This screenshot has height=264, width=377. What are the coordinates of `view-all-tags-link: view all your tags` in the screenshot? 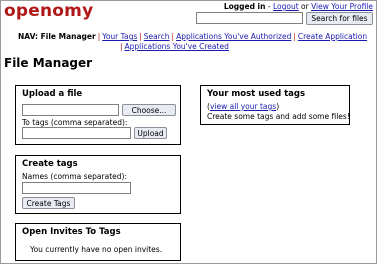 It's located at (243, 106).